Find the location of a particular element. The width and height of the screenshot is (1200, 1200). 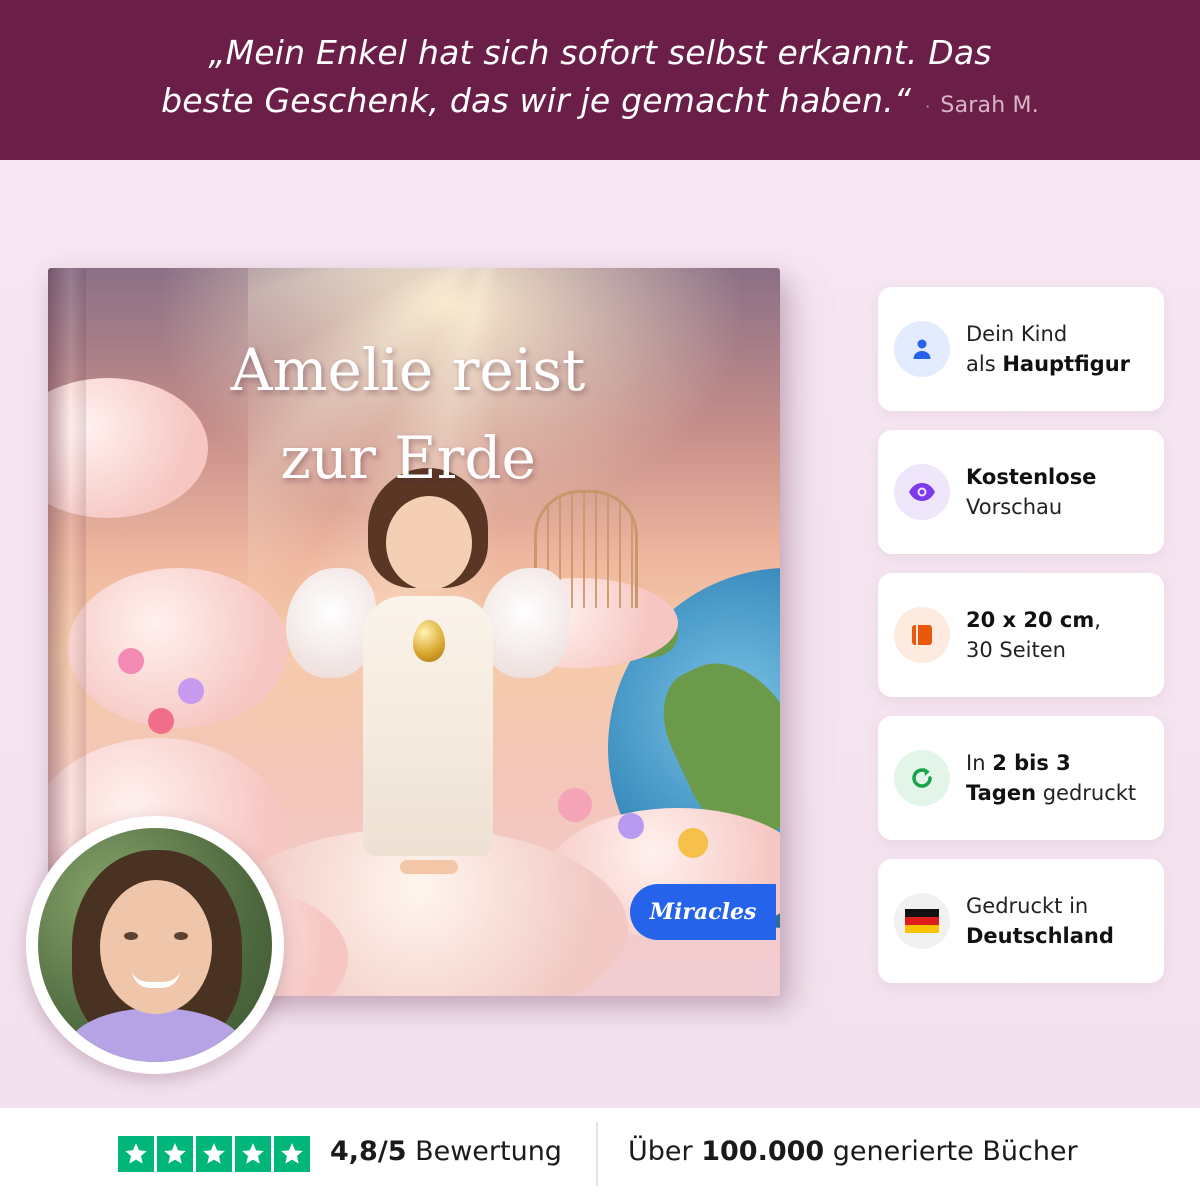

rating-text: 4,8/5 Bewertung is located at coordinates (446, 1151).